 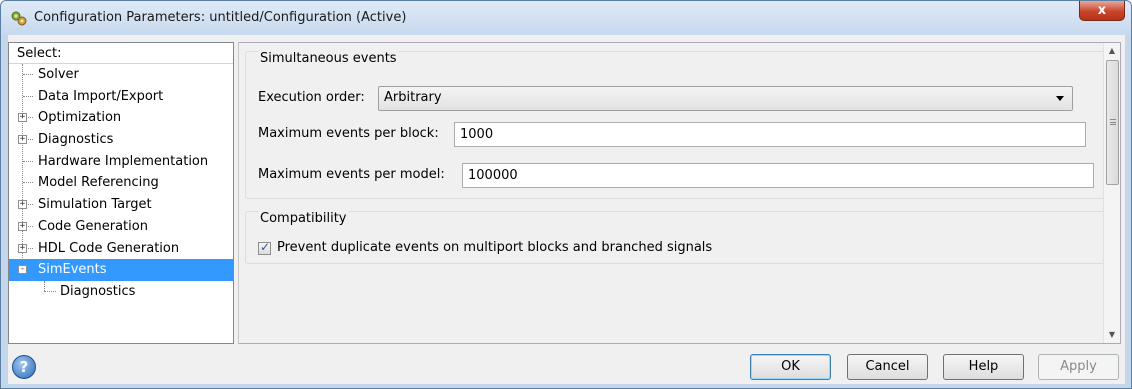 I want to click on help-question-icon: ?, so click(x=24, y=367).